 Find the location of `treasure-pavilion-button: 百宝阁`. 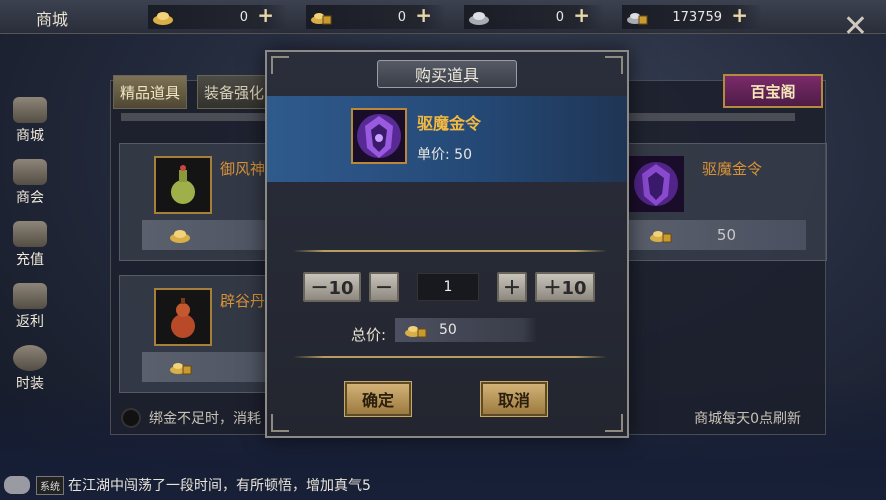

treasure-pavilion-button: 百宝阁 is located at coordinates (773, 91).